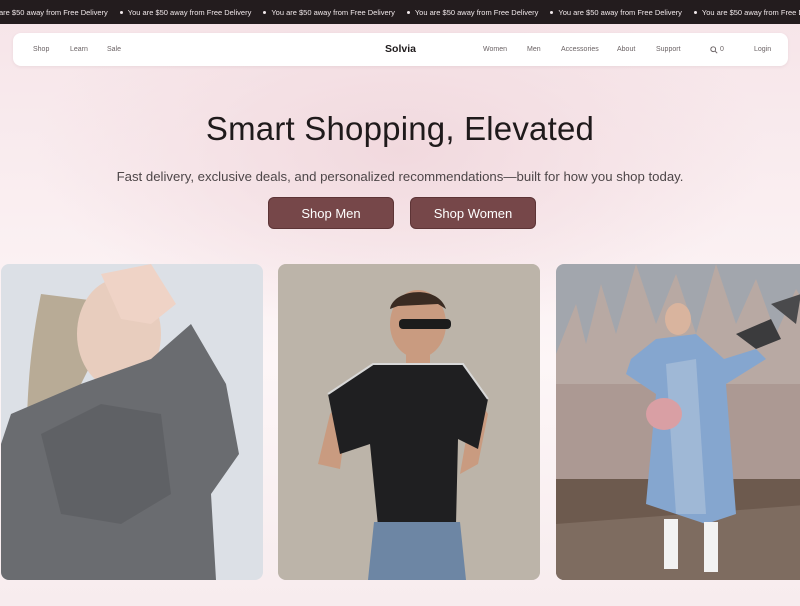 The height and width of the screenshot is (606, 800). What do you see at coordinates (473, 213) in the screenshot?
I see `shop-women-button: Shop Women` at bounding box center [473, 213].